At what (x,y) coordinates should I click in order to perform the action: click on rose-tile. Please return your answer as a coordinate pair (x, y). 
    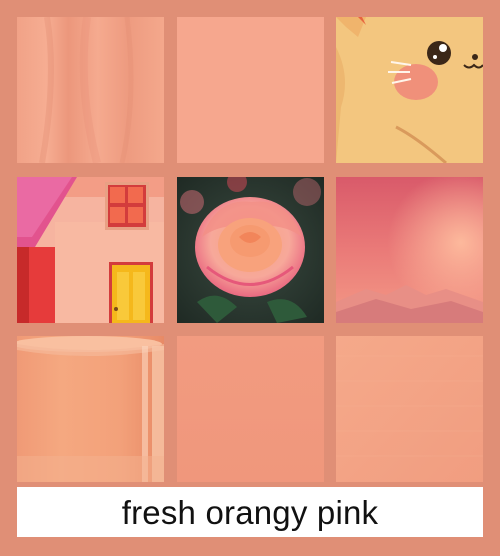
    Looking at the image, I should click on (250, 250).